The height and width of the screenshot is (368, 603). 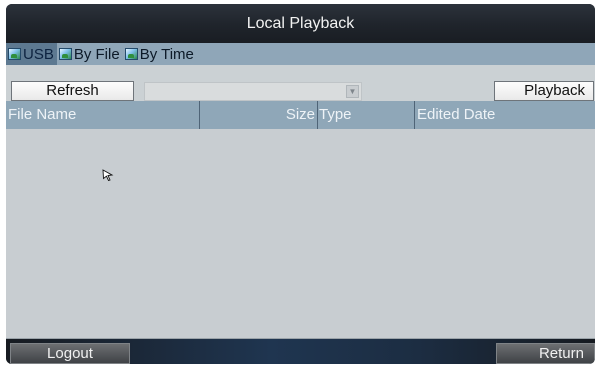 What do you see at coordinates (366, 115) in the screenshot?
I see `column-header-type: Type` at bounding box center [366, 115].